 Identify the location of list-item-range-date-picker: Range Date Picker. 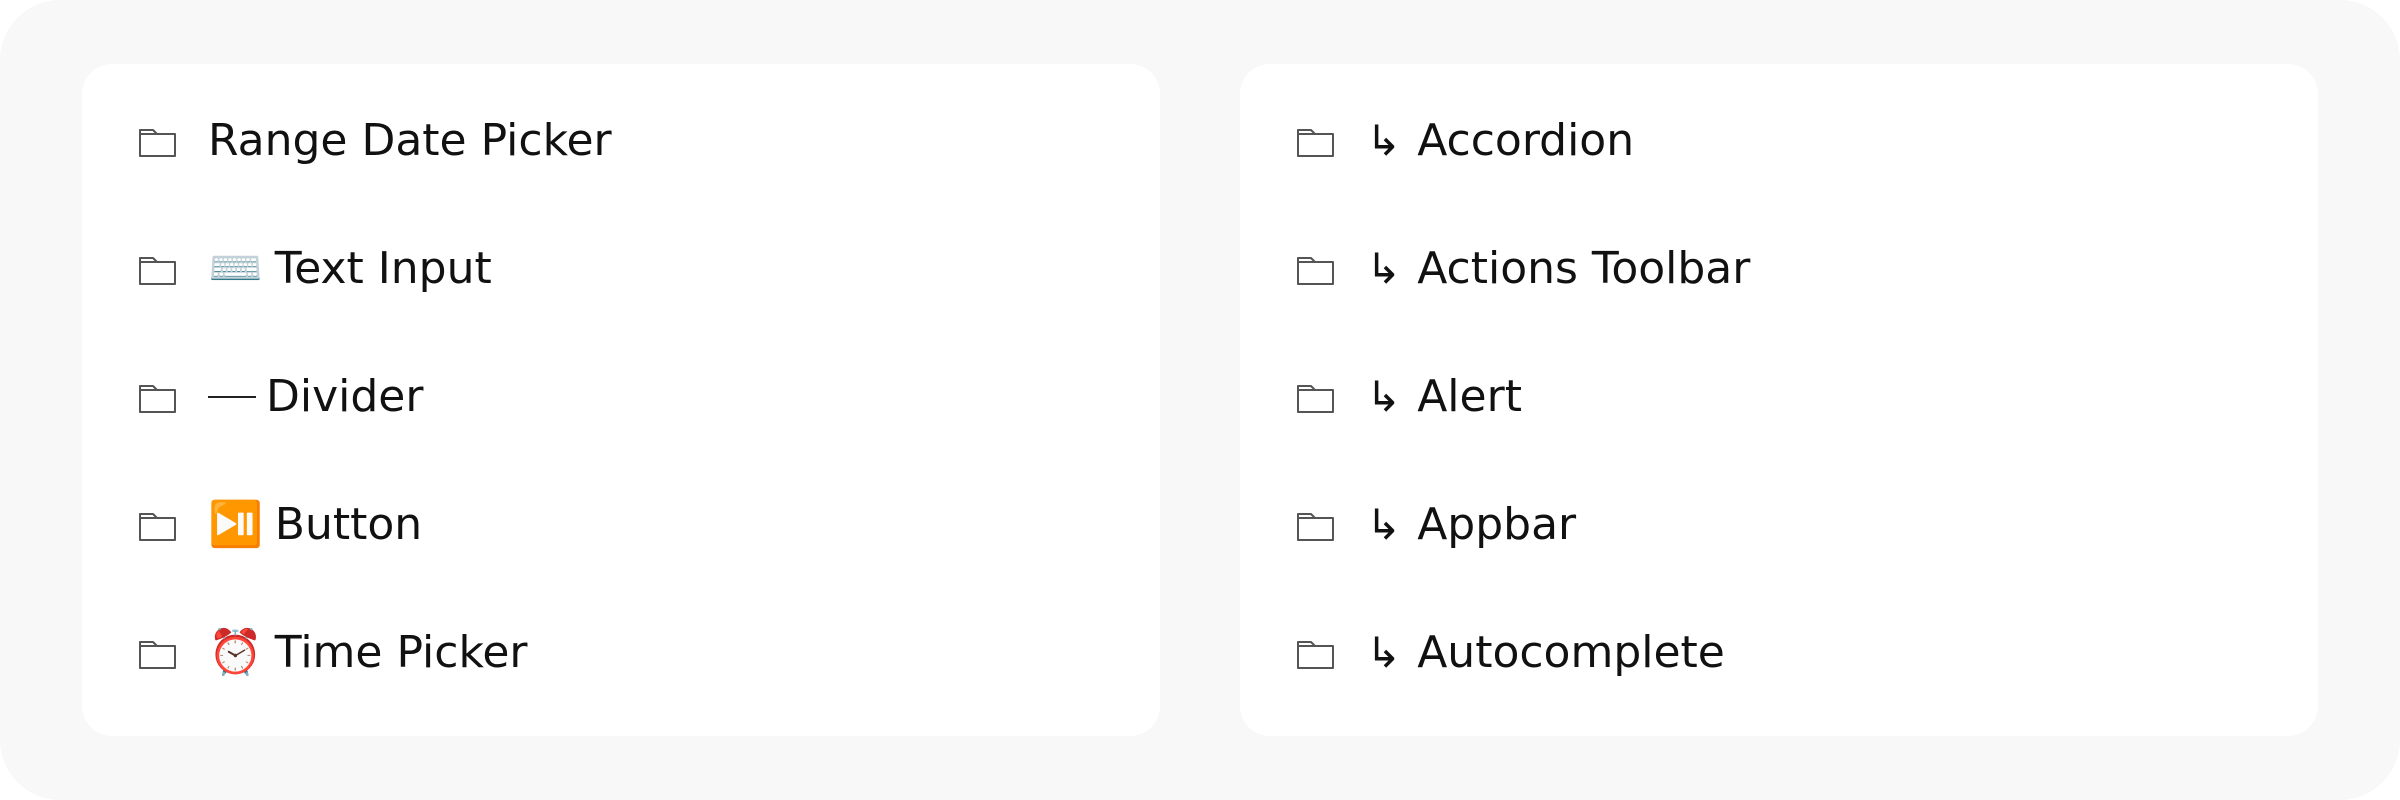
(375, 141).